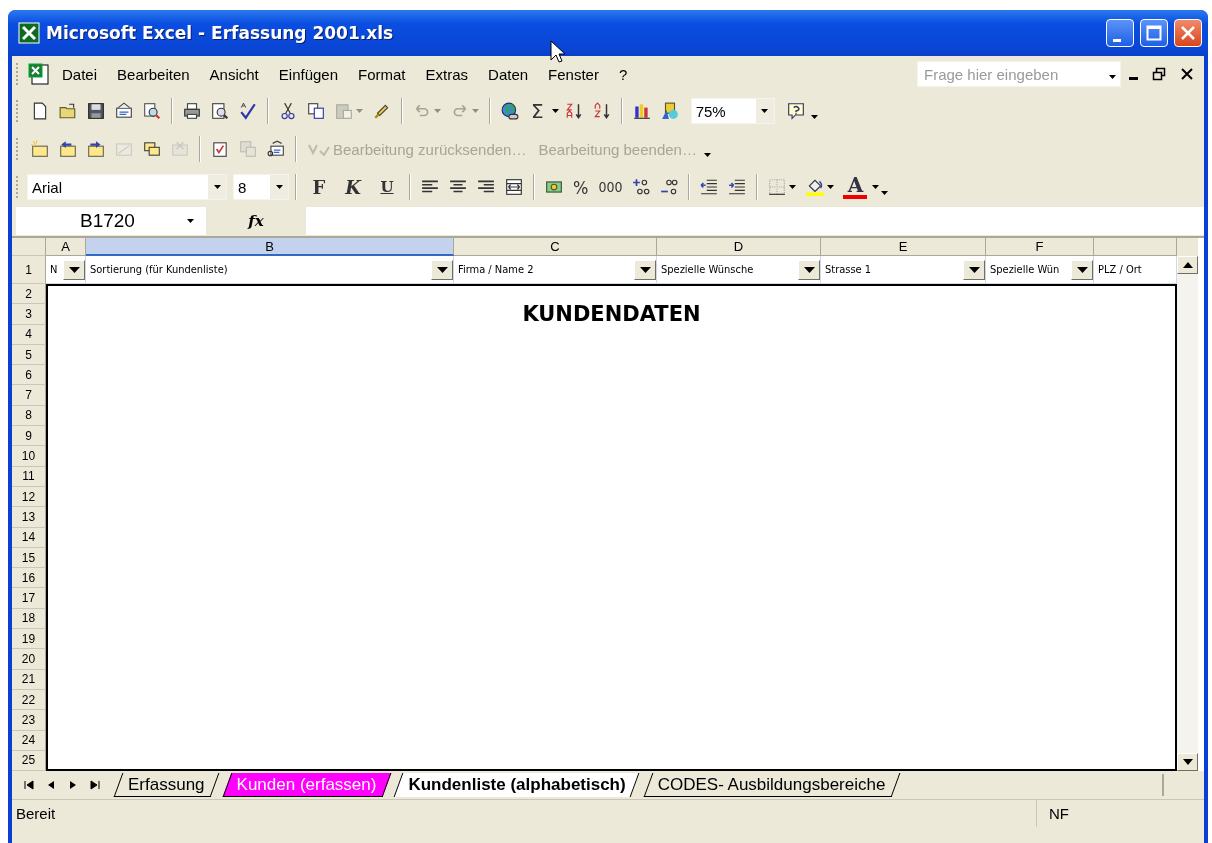 This screenshot has height=843, width=1212. I want to click on row-number: 25, so click(29, 761).